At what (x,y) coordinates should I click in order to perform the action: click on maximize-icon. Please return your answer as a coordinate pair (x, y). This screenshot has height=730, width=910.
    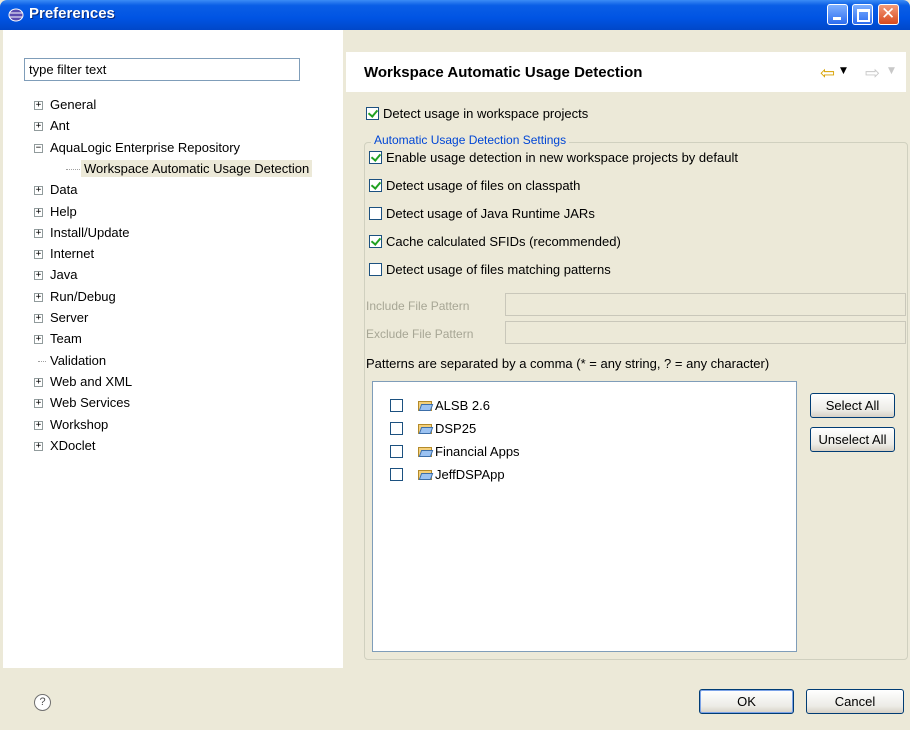
    Looking at the image, I should click on (863, 15).